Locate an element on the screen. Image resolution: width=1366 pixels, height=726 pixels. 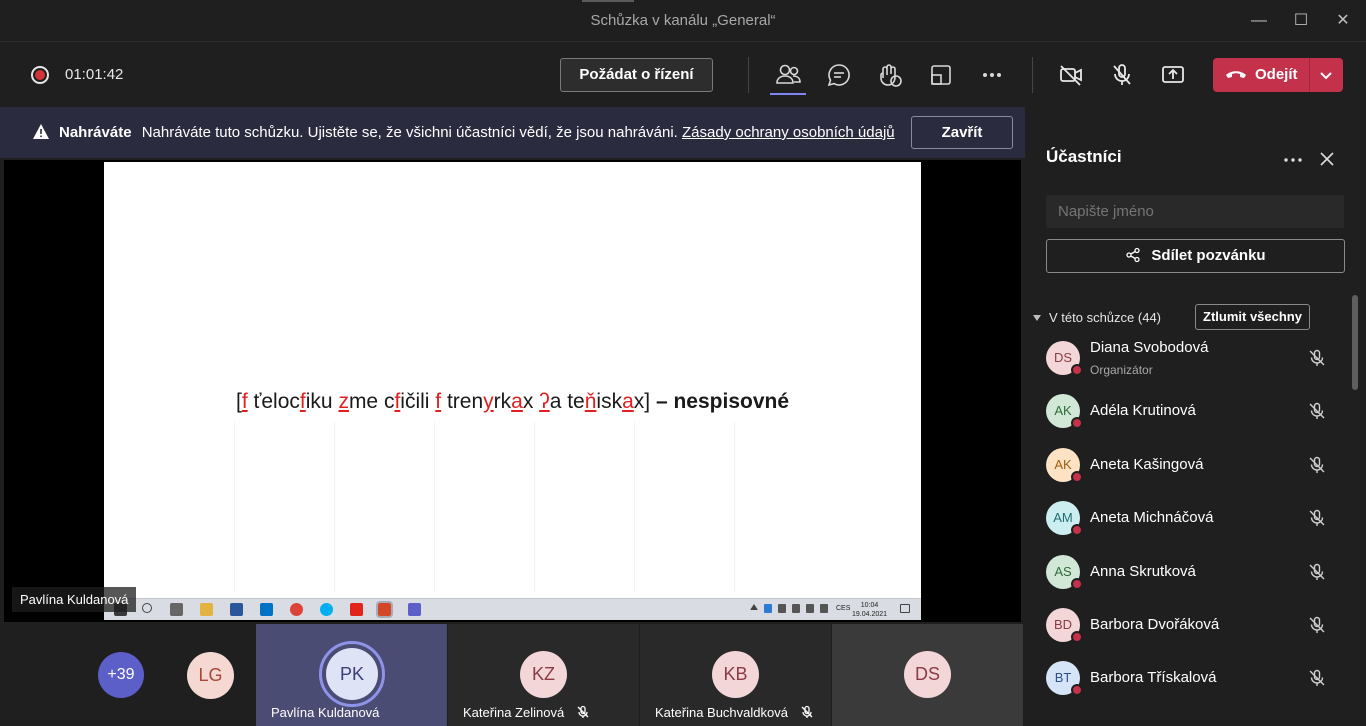
minimize-button: — is located at coordinates (1259, 21).